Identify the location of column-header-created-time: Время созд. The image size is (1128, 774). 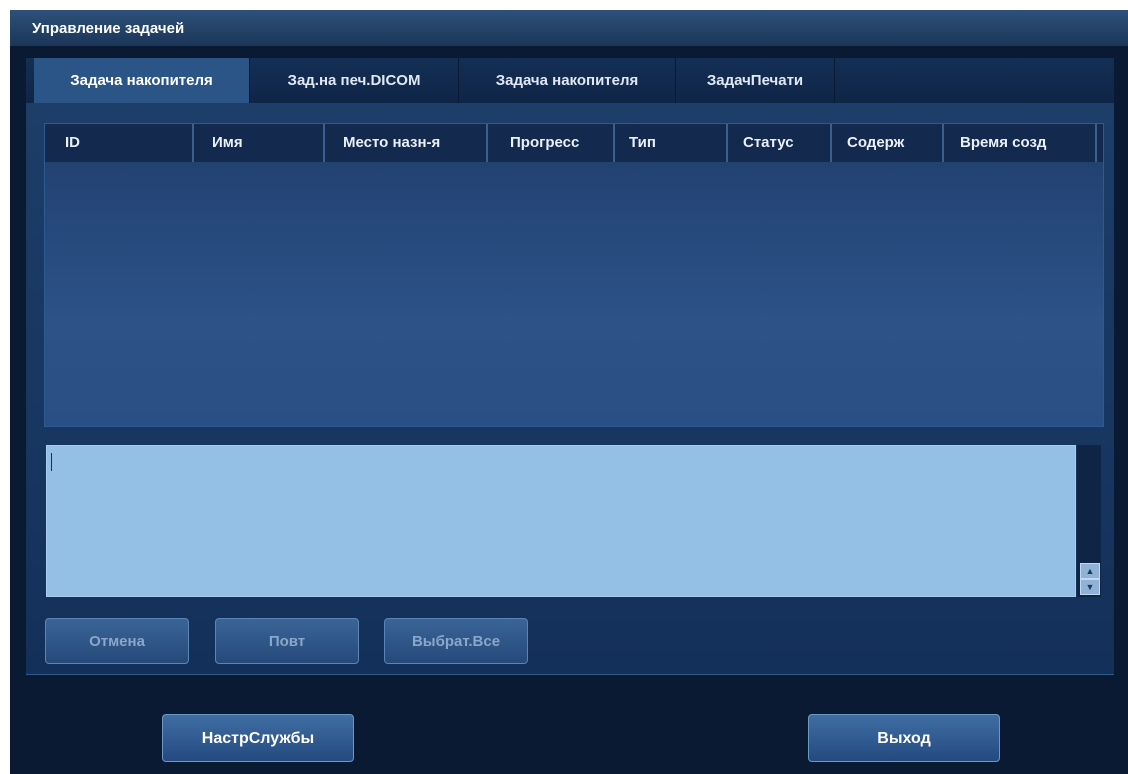
(1003, 143).